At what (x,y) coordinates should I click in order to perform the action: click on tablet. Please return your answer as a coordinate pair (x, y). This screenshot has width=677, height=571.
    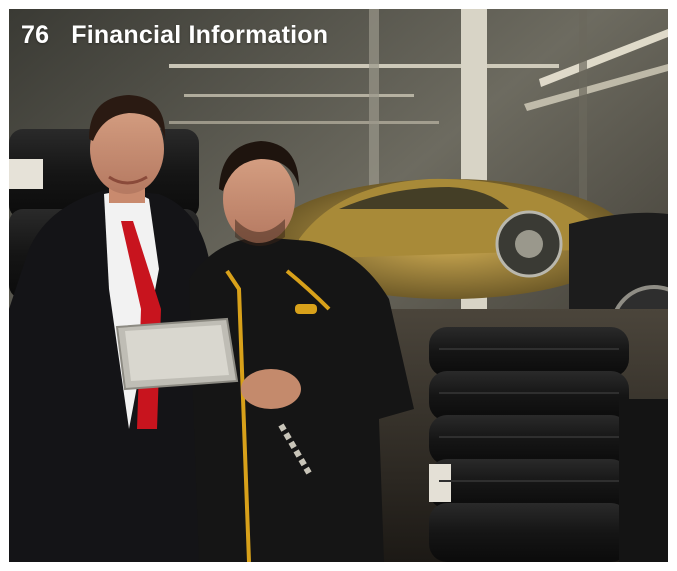
    Looking at the image, I should click on (177, 354).